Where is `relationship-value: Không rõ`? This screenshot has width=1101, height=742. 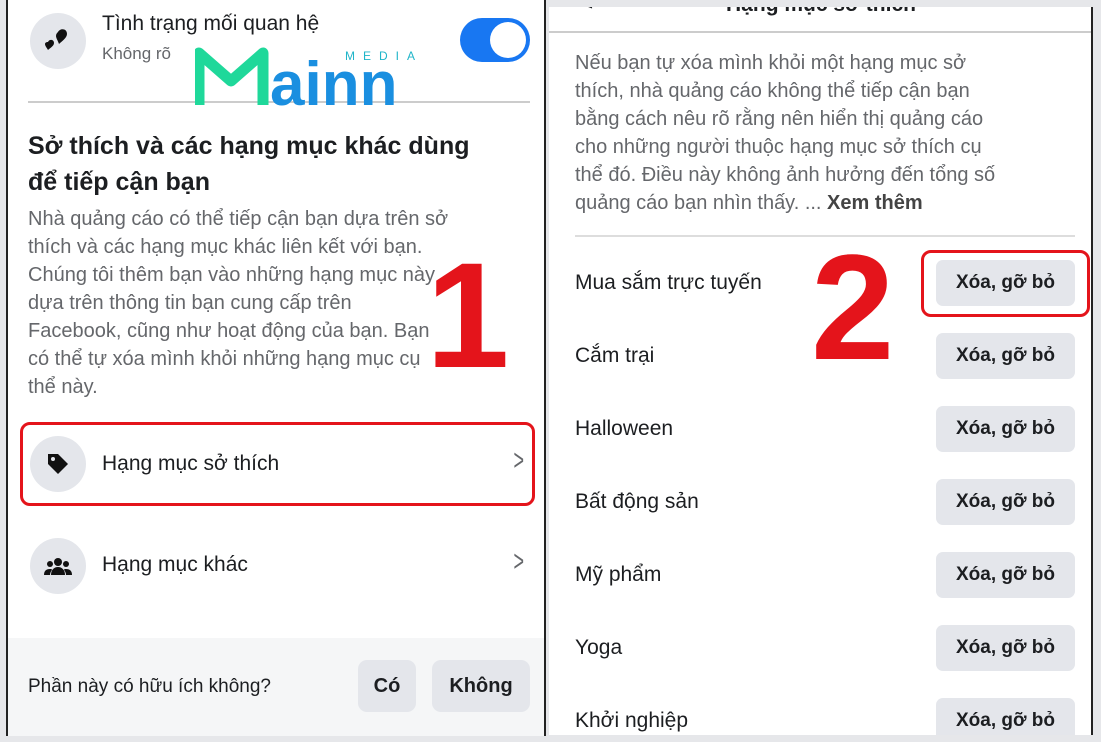
relationship-value: Không rõ is located at coordinates (136, 53).